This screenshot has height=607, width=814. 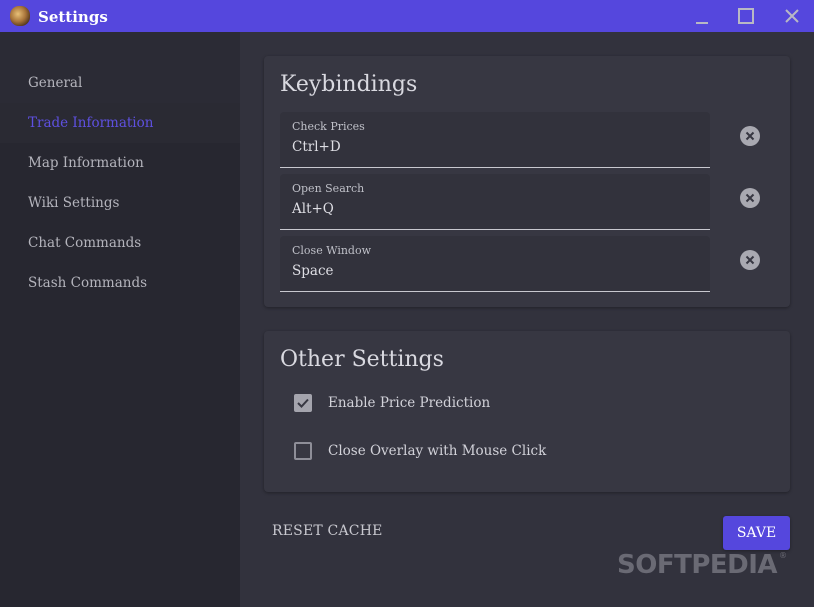 What do you see at coordinates (85, 243) in the screenshot?
I see `sidebar-item-label: Chat Commands` at bounding box center [85, 243].